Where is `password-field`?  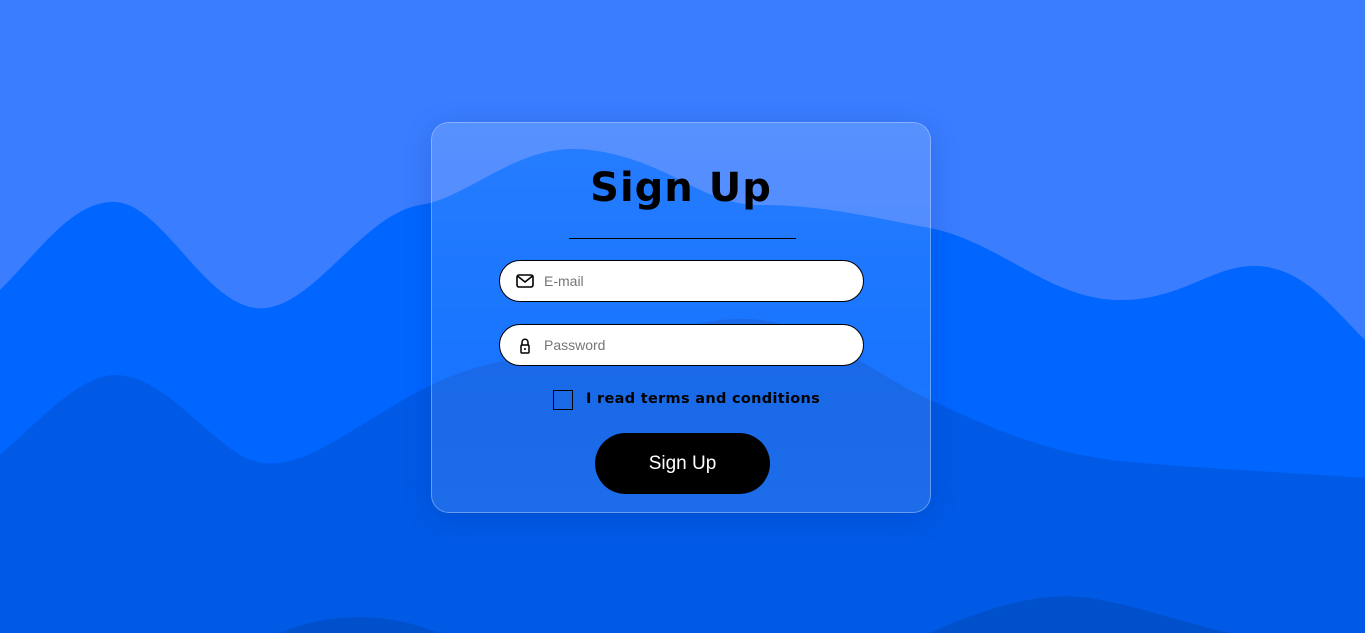
password-field is located at coordinates (681, 345).